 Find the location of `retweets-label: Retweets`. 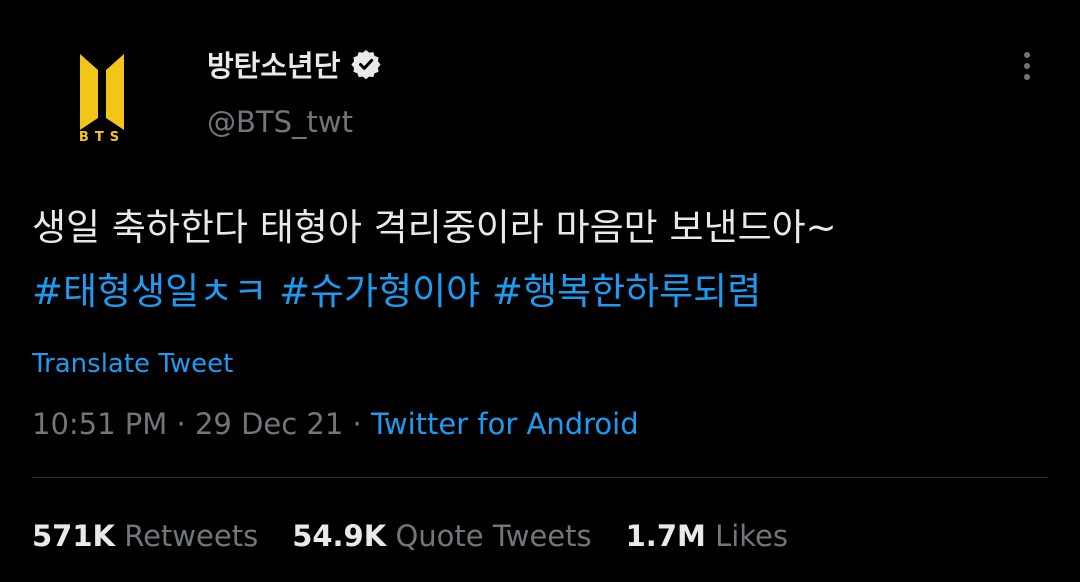

retweets-label: Retweets is located at coordinates (191, 536).